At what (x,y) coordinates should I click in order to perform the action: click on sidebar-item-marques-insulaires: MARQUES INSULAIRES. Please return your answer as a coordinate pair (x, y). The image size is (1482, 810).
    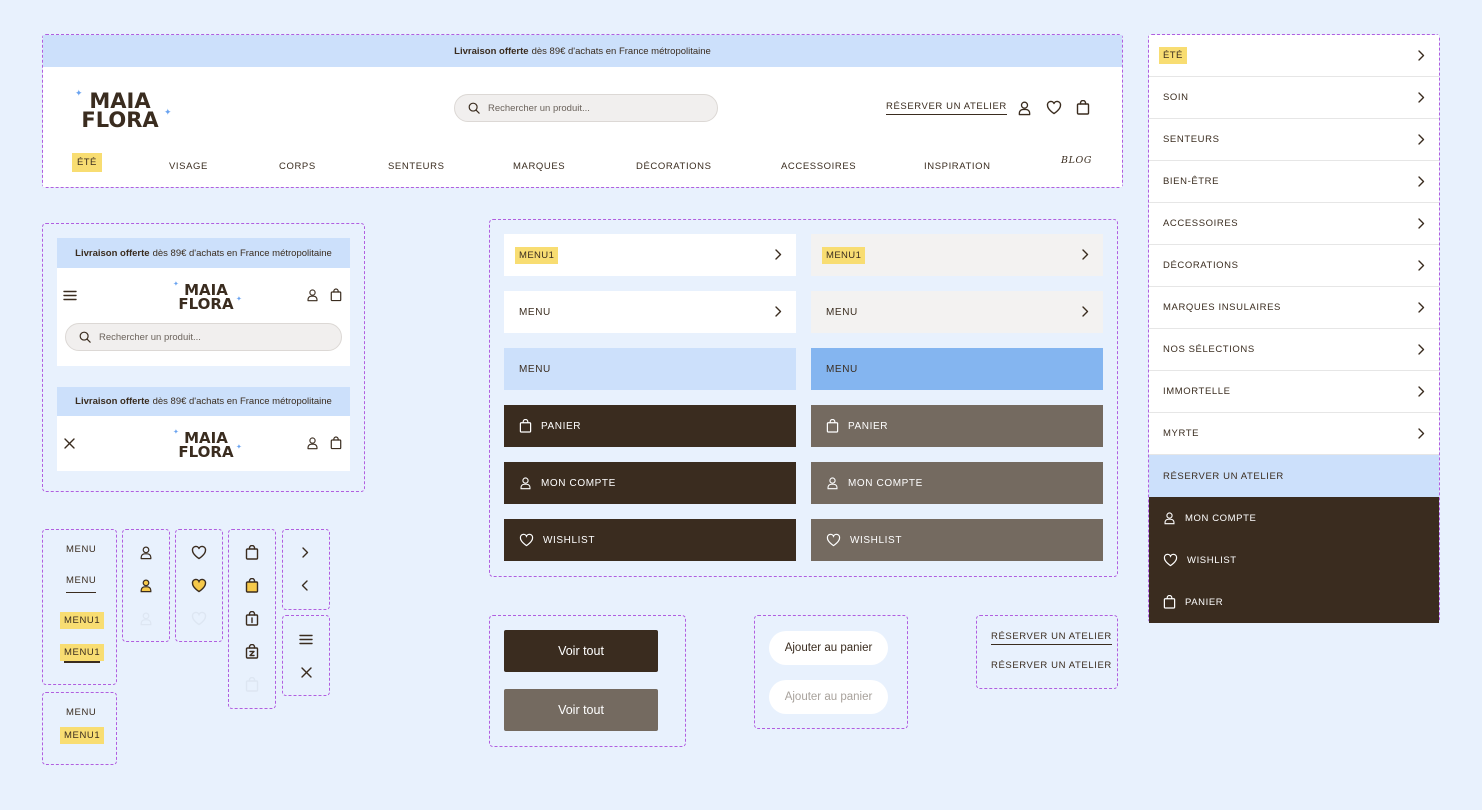
    Looking at the image, I should click on (1294, 308).